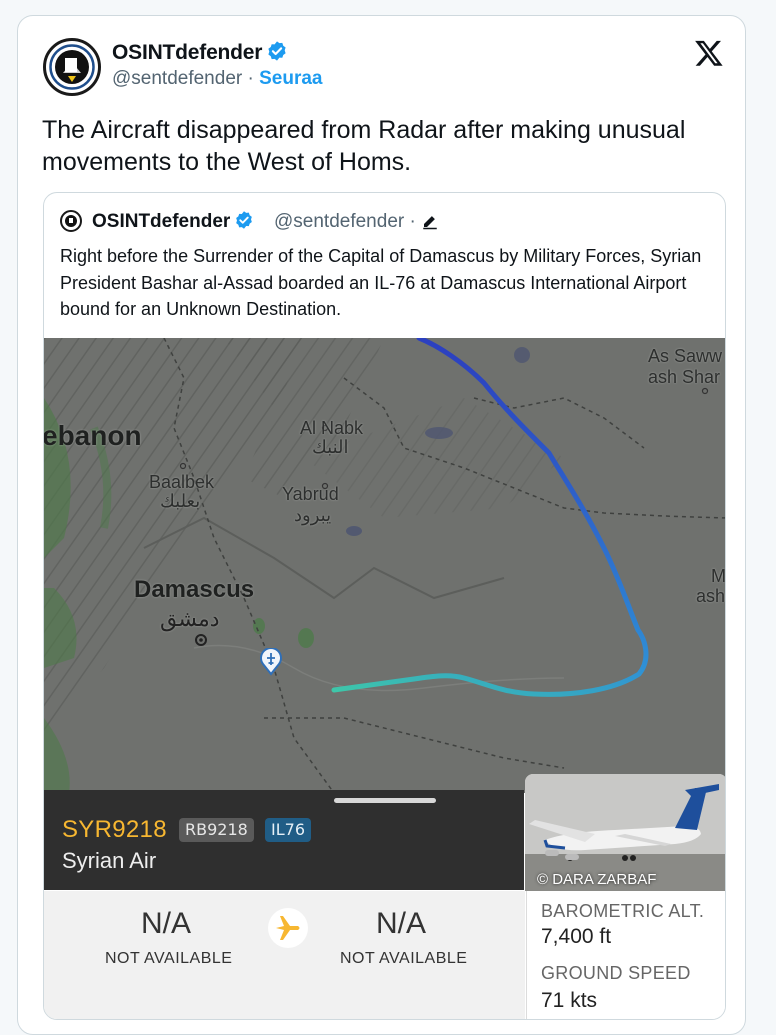 The image size is (776, 1035). What do you see at coordinates (114, 829) in the screenshot?
I see `flight-callsign: SYR9218` at bounding box center [114, 829].